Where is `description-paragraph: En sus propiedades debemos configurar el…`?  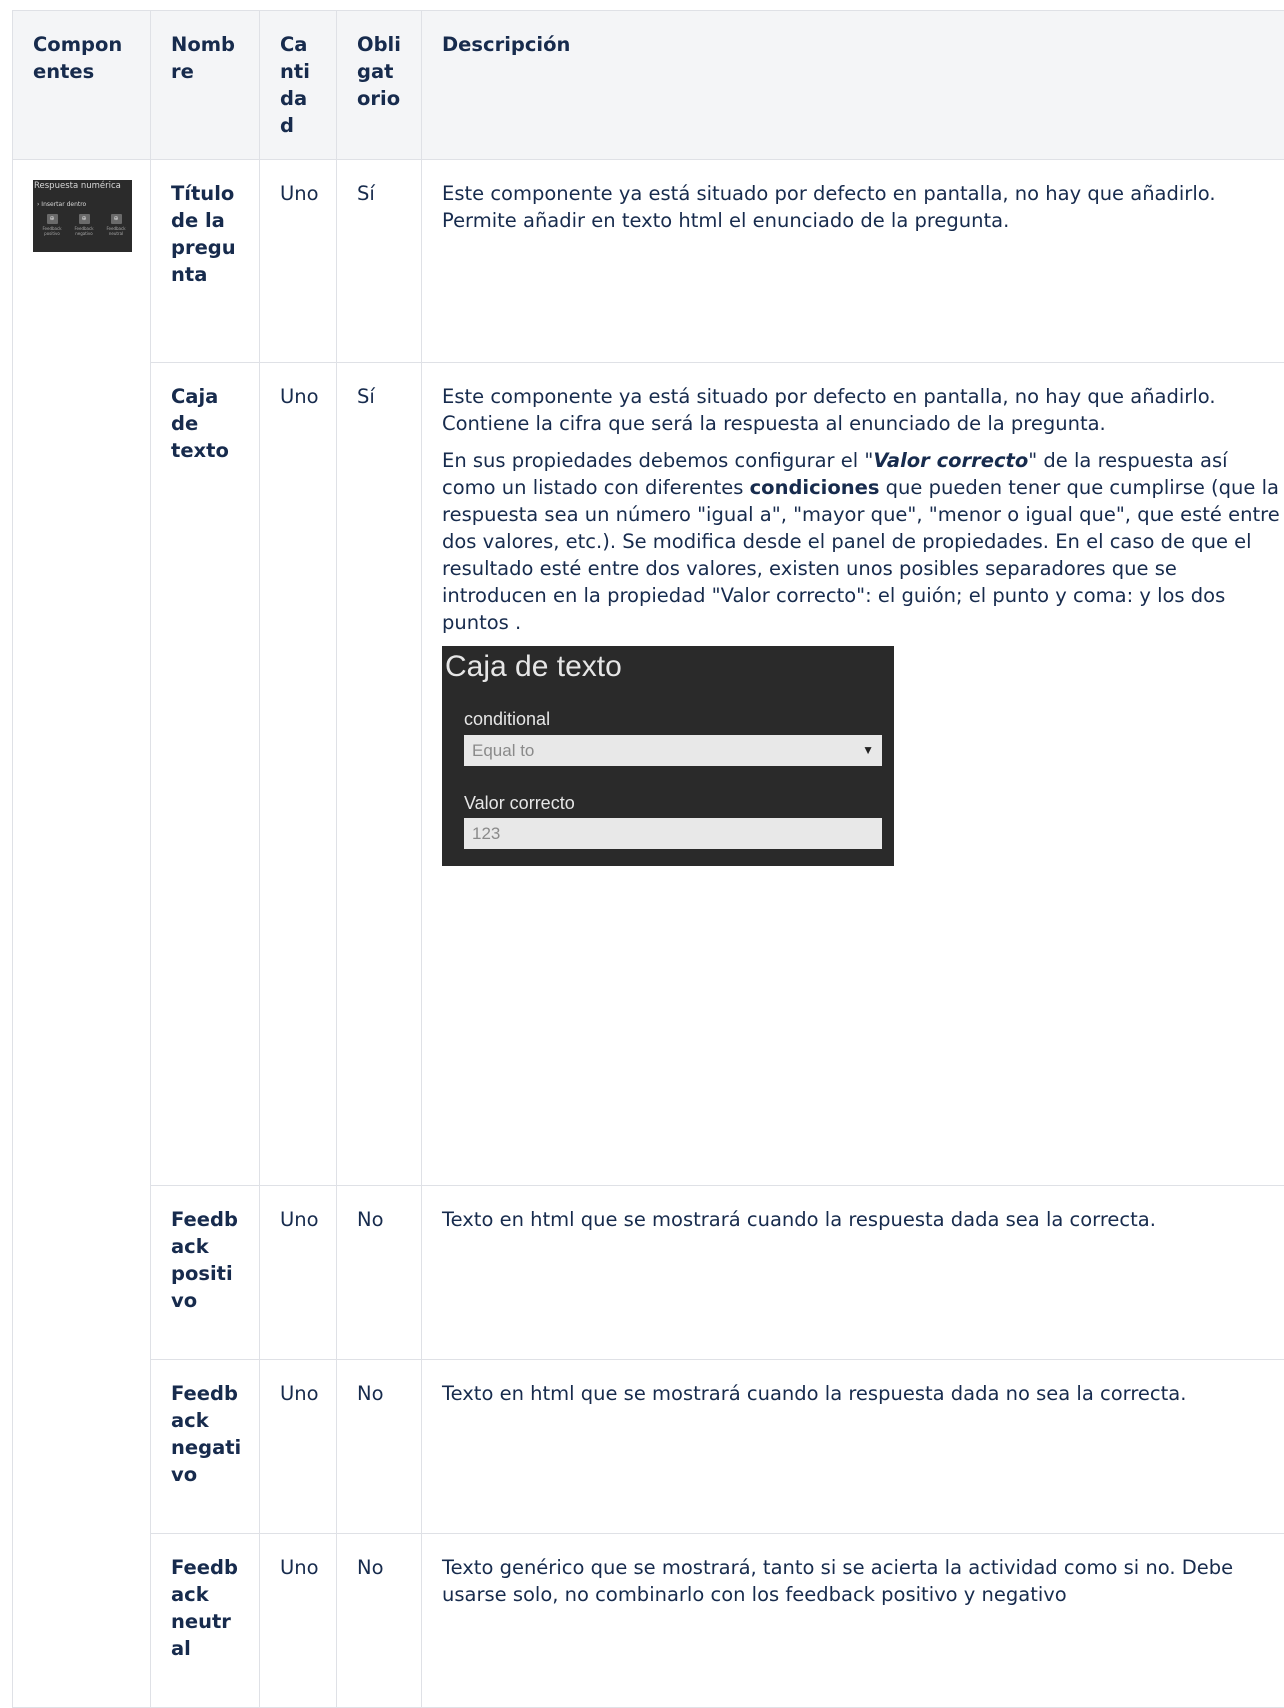
description-paragraph: En sus propiedades debemos configurar el… is located at coordinates (863, 541).